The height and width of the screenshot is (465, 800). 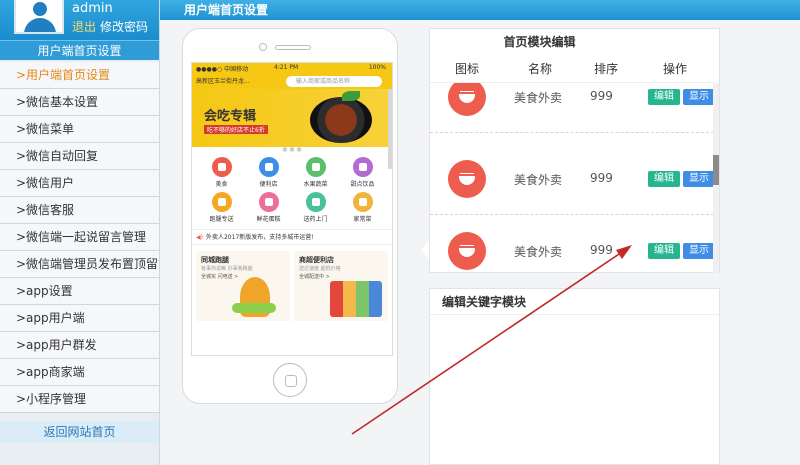 What do you see at coordinates (362, 202) in the screenshot?
I see `dish-icon` at bounding box center [362, 202].